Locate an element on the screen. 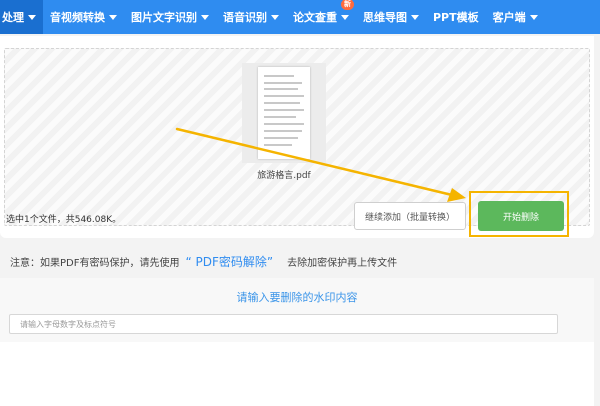  nav-item-image-ocr: 图片文字识别 is located at coordinates (170, 17).